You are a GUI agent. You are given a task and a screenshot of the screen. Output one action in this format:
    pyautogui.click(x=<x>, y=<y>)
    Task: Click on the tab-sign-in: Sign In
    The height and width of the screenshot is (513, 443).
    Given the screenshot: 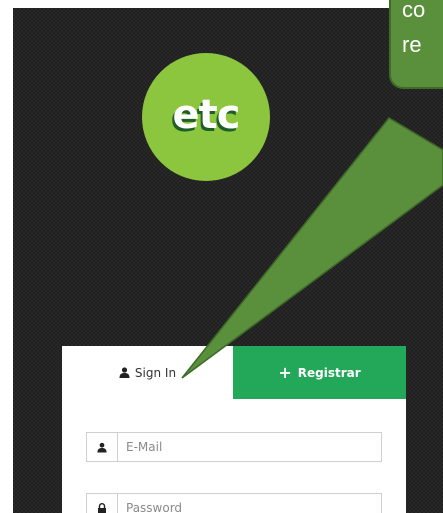 What is the action you would take?
    pyautogui.click(x=147, y=372)
    